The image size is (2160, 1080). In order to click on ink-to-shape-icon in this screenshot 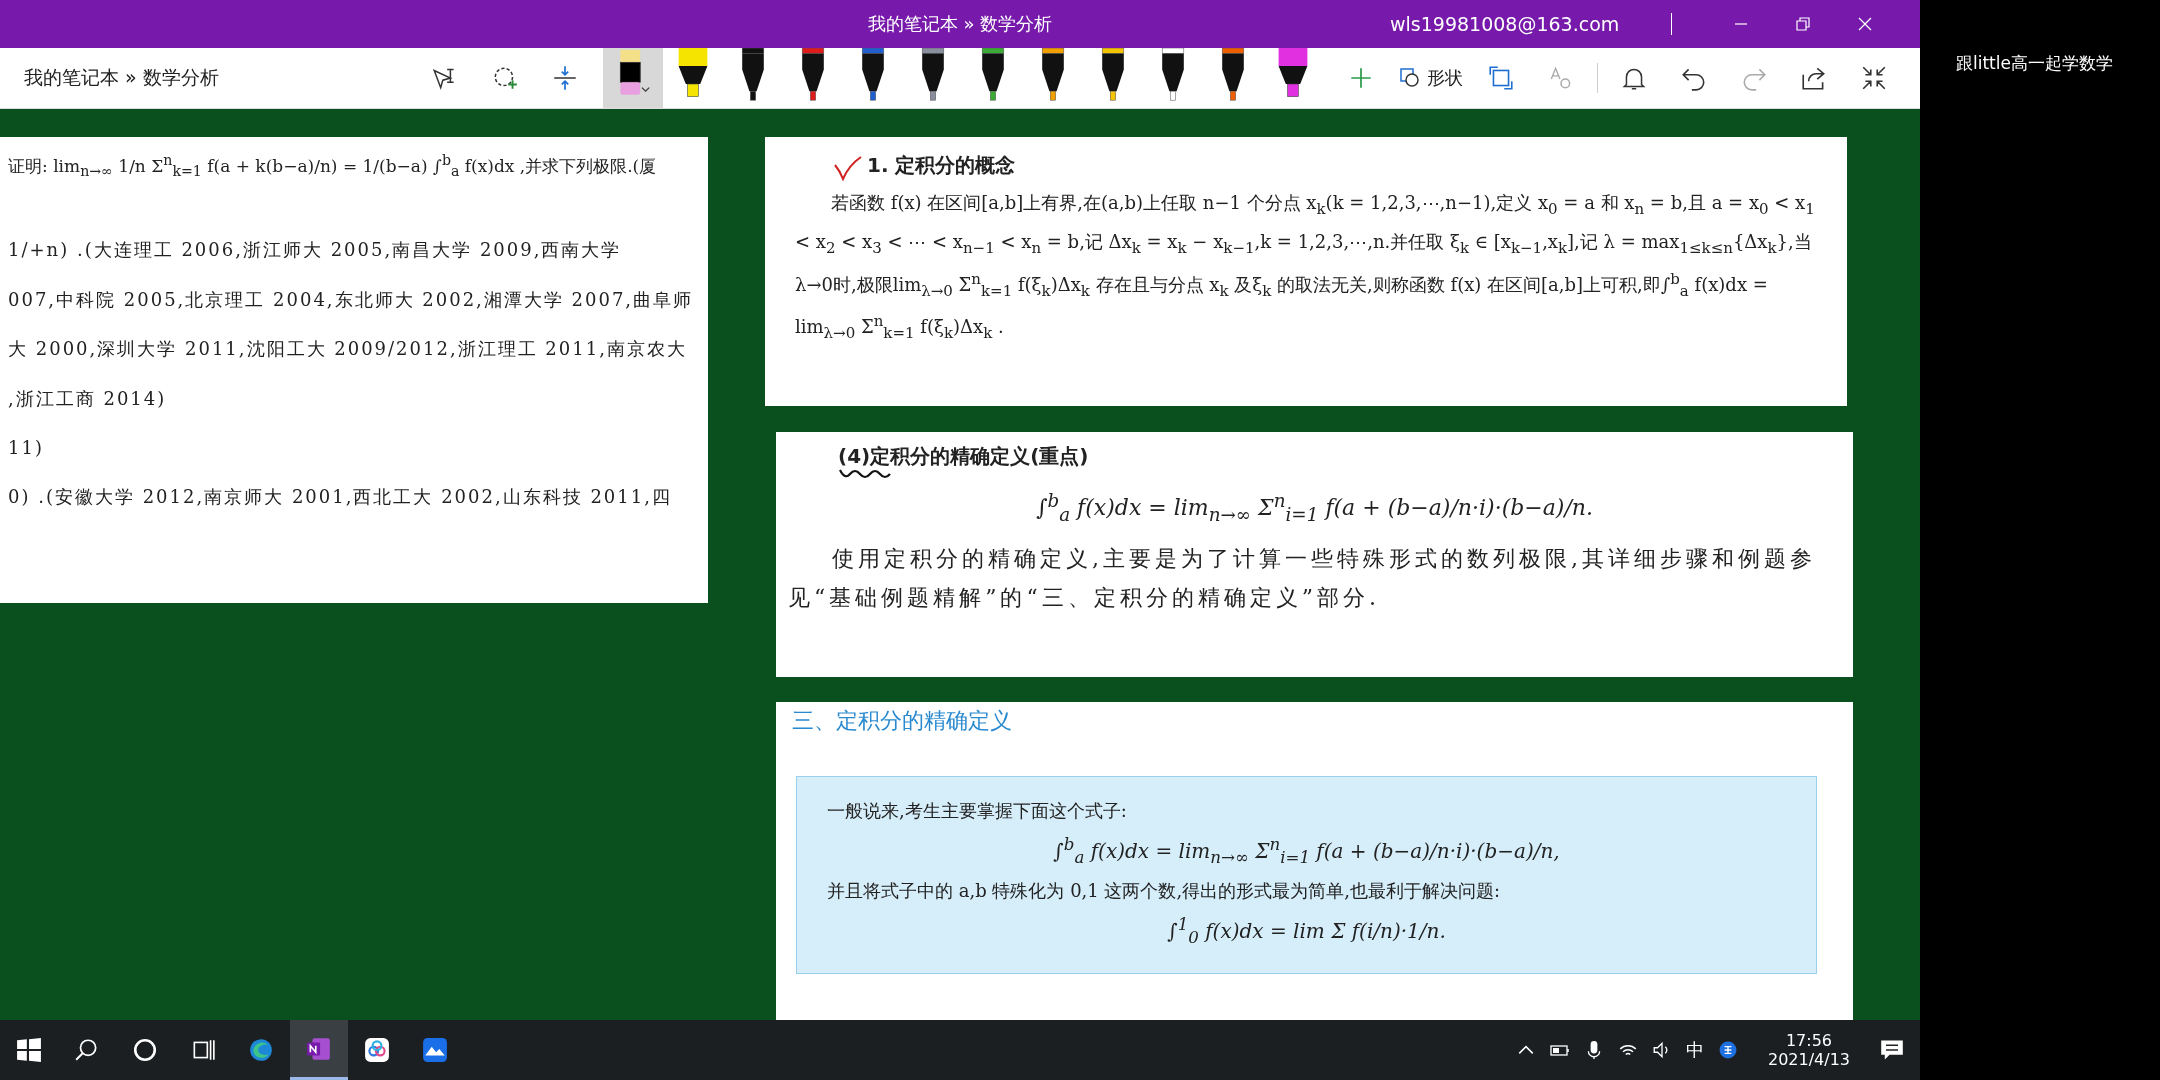, I will do `click(1500, 78)`.